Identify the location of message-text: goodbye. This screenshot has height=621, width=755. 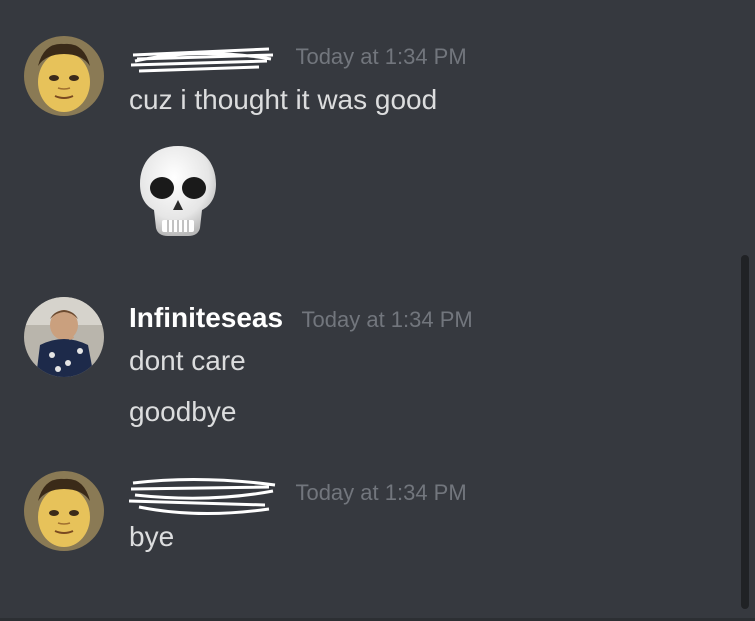
(183, 411).